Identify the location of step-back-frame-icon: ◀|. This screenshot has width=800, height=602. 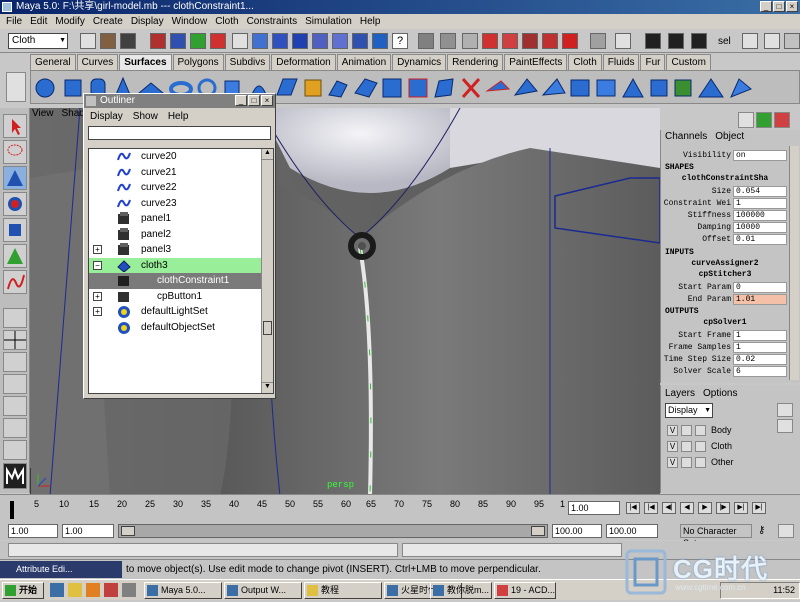
(669, 508).